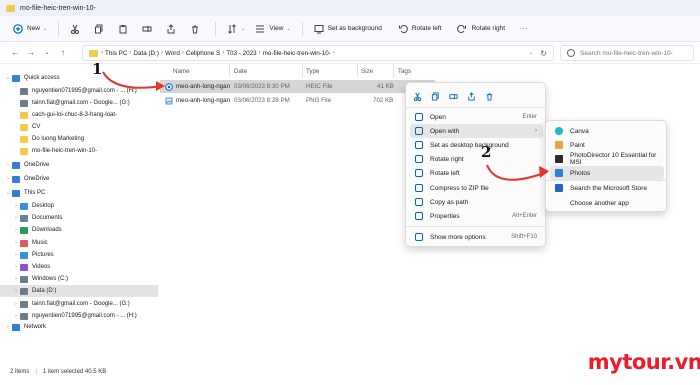 This screenshot has height=385, width=700. I want to click on status-bar: 2 items | 1 item selected 40.5 KB, so click(58, 372).